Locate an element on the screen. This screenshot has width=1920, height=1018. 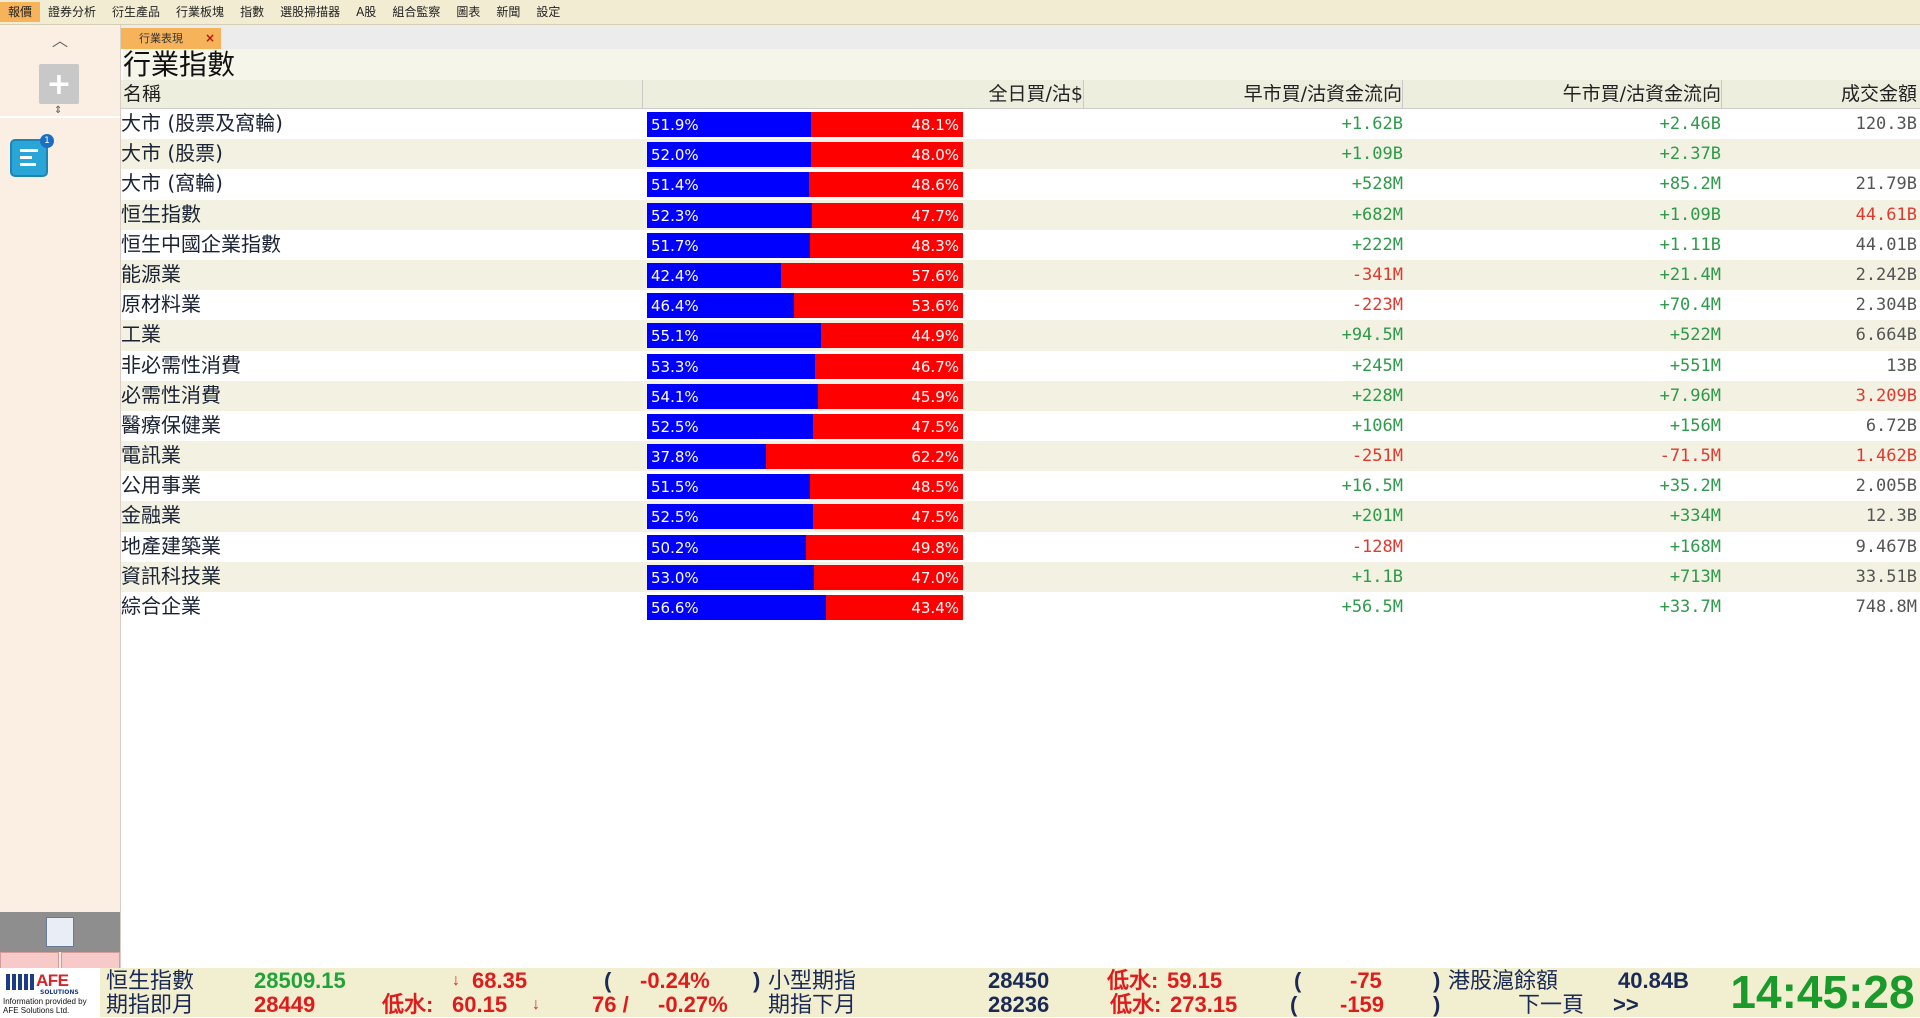
pm-flow-value: +70.4M is located at coordinates (1690, 305).